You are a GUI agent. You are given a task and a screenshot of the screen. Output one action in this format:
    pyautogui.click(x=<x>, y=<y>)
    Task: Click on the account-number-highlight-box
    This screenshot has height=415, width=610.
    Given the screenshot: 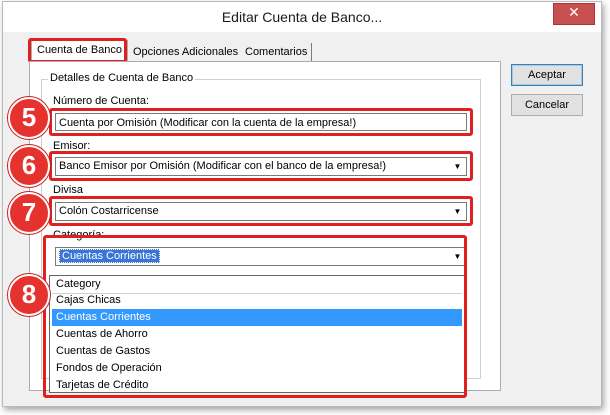 What is the action you would take?
    pyautogui.click(x=261, y=122)
    